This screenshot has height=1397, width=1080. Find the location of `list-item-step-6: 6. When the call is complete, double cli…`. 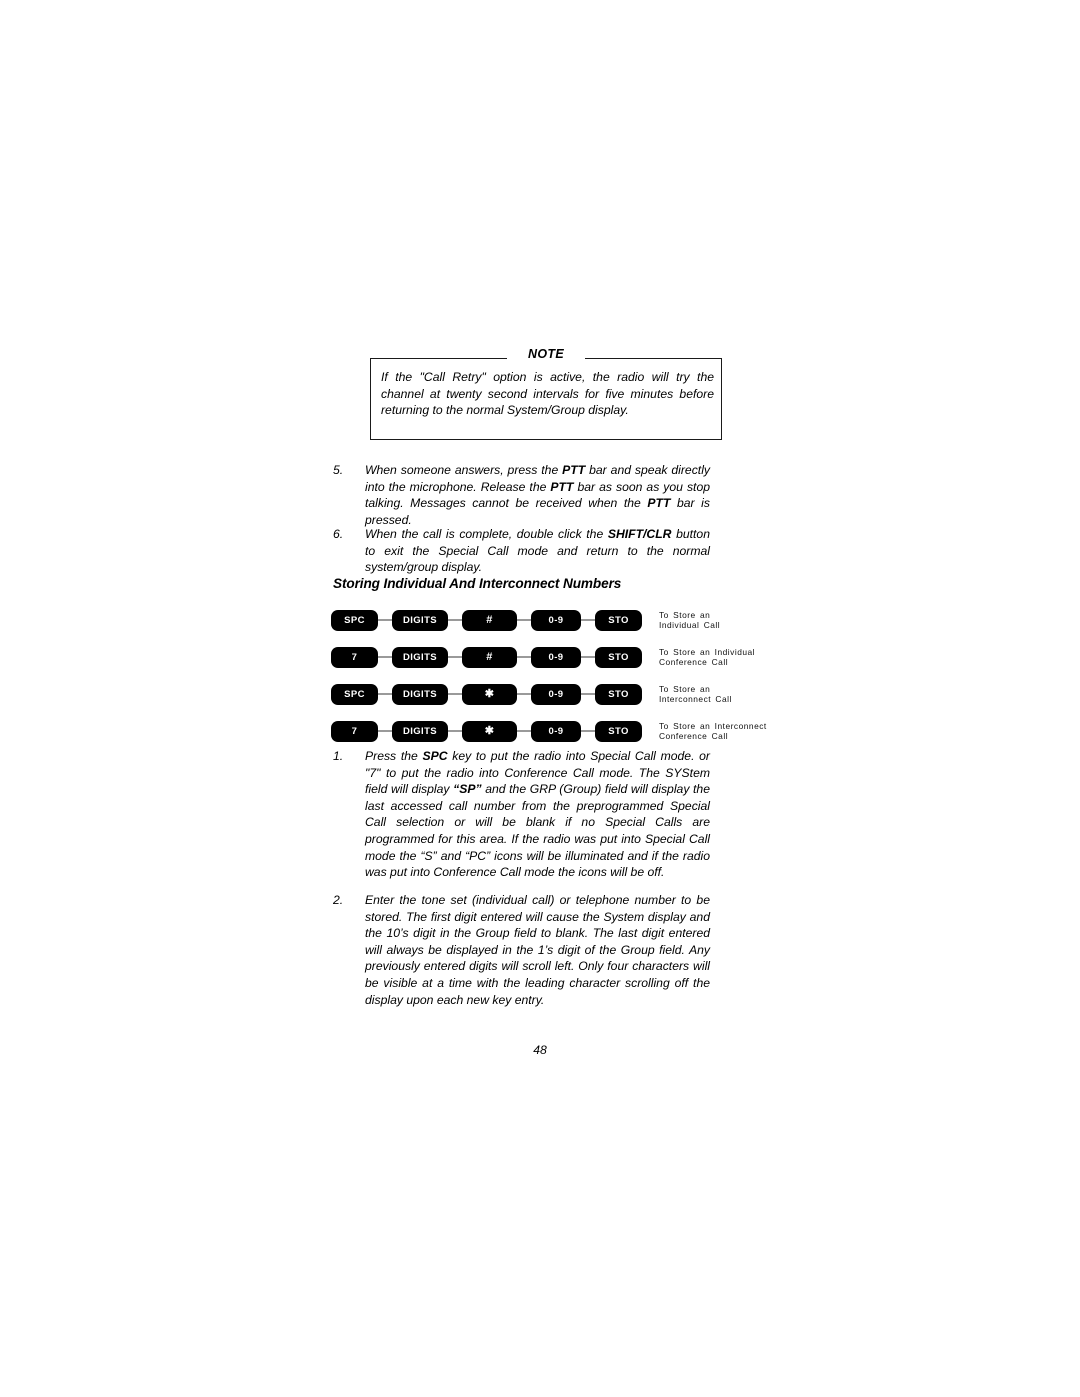

list-item-step-6: 6. When the call is complete, double cli… is located at coordinates (523, 551).